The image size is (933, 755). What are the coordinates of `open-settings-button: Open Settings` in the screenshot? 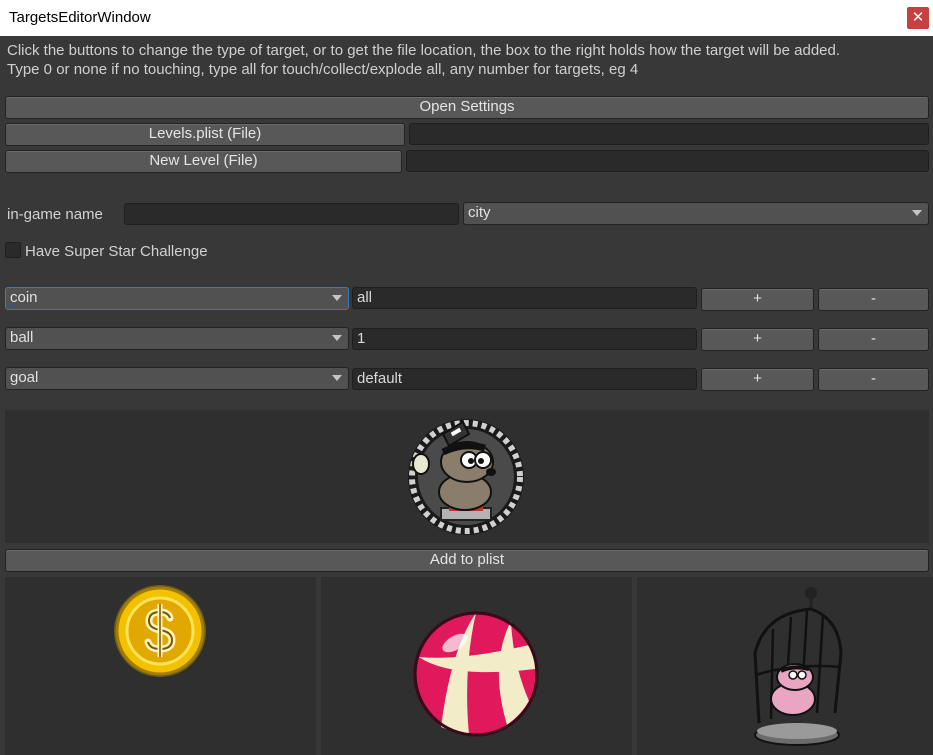 It's located at (467, 107).